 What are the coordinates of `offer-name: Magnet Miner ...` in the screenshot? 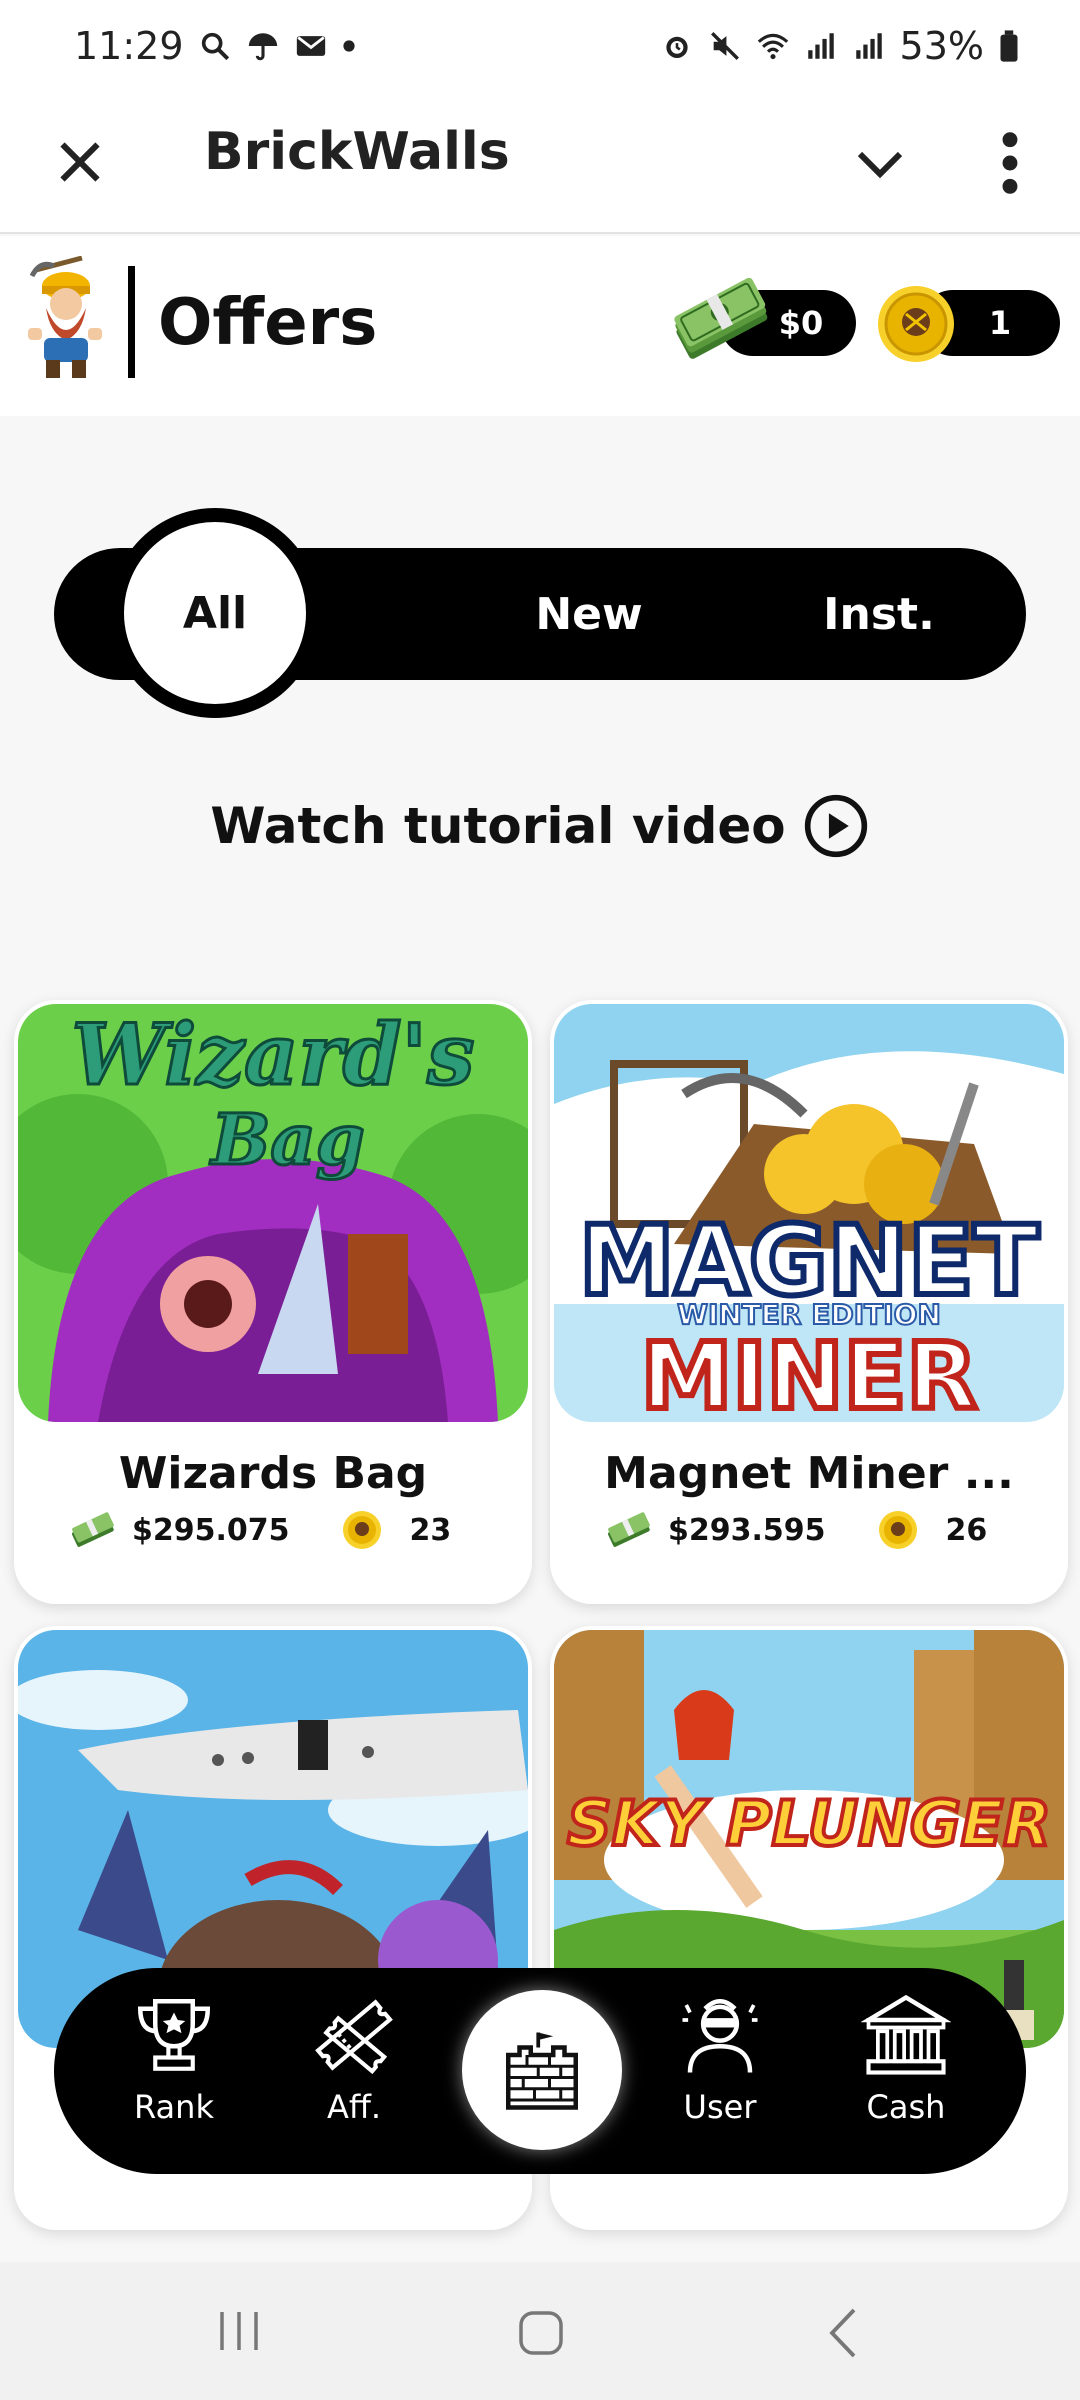 It's located at (809, 1473).